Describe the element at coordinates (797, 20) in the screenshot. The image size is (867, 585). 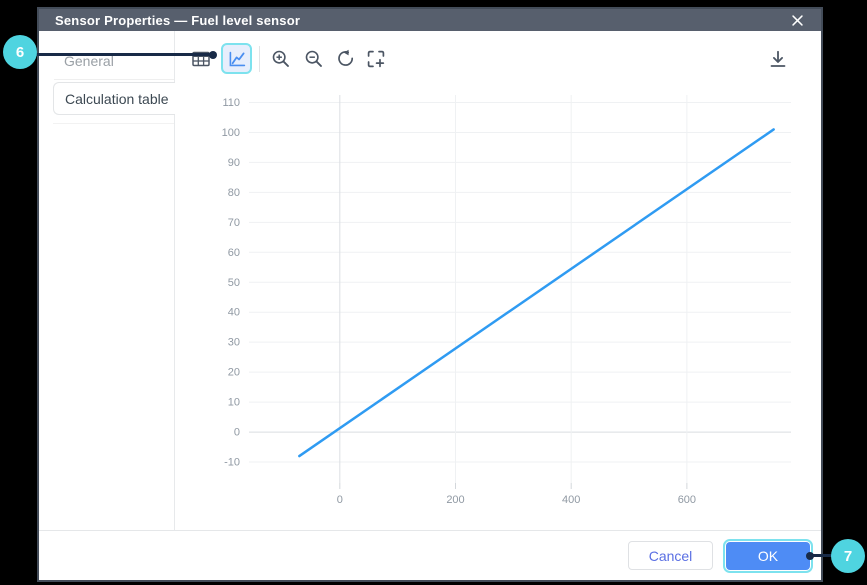
I see `close-icon` at that location.